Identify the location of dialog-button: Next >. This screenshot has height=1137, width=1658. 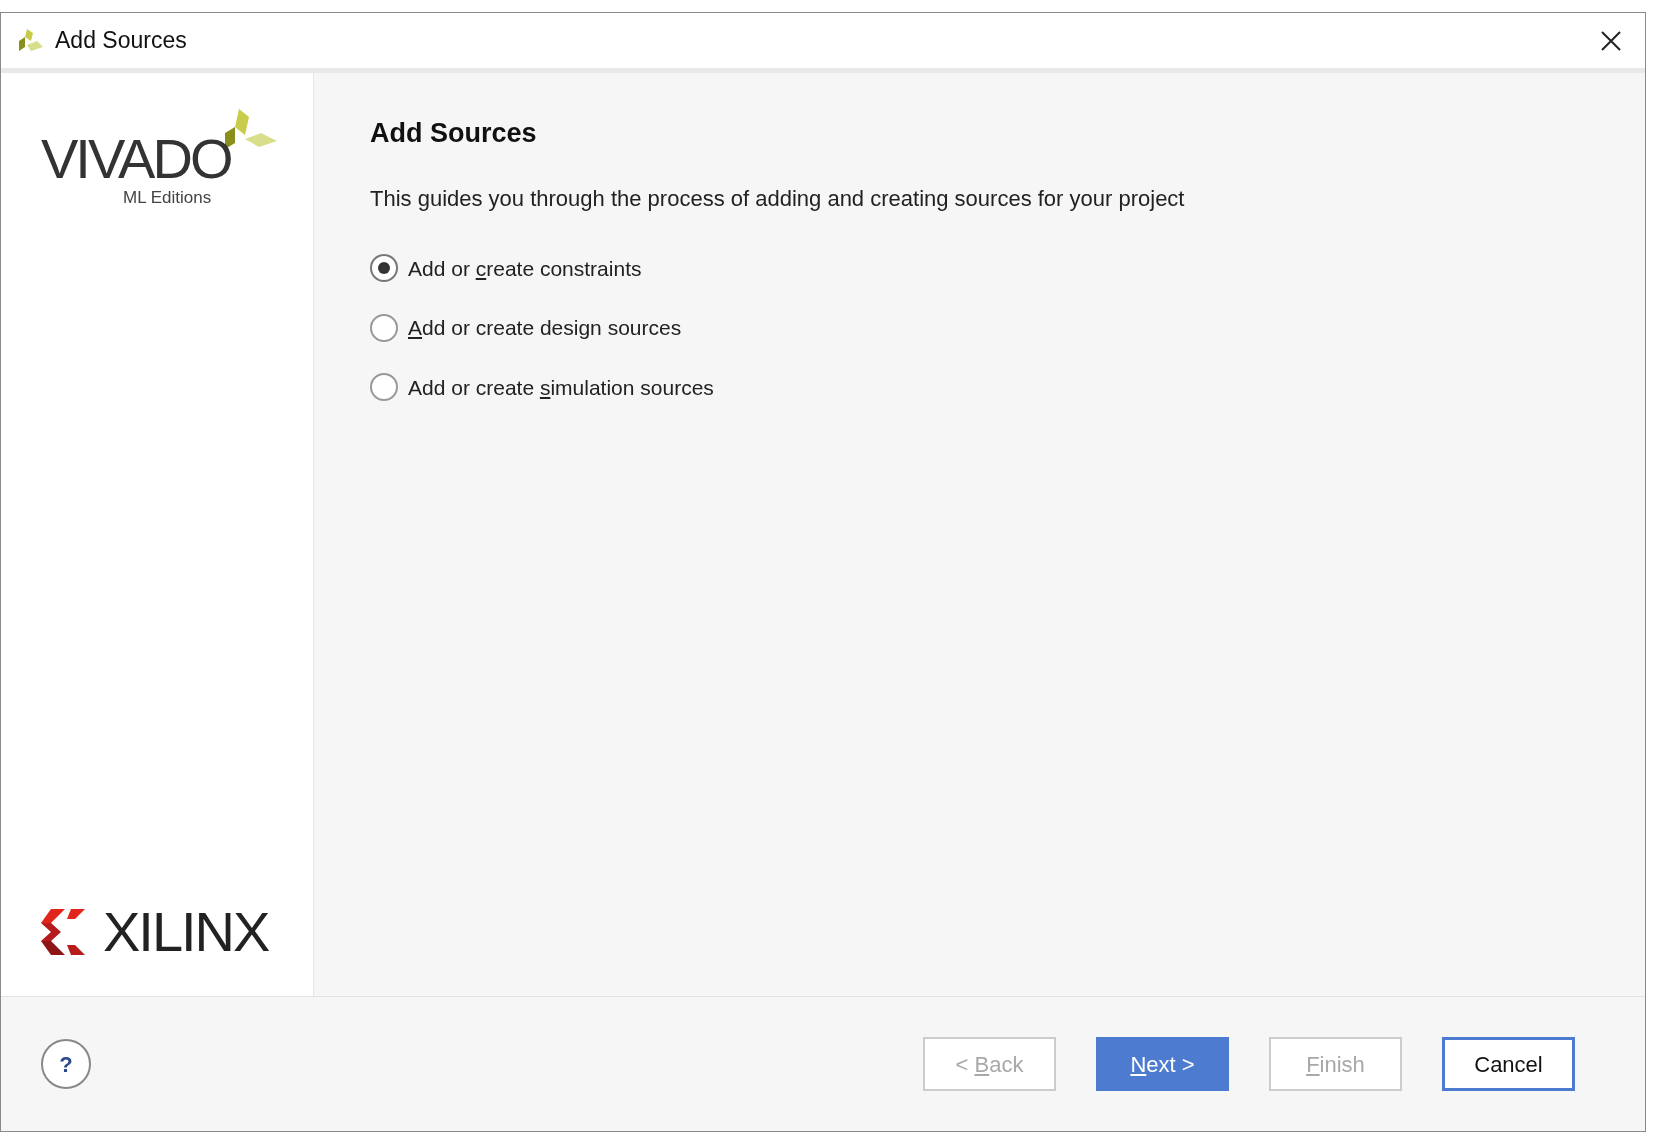
(1162, 1064).